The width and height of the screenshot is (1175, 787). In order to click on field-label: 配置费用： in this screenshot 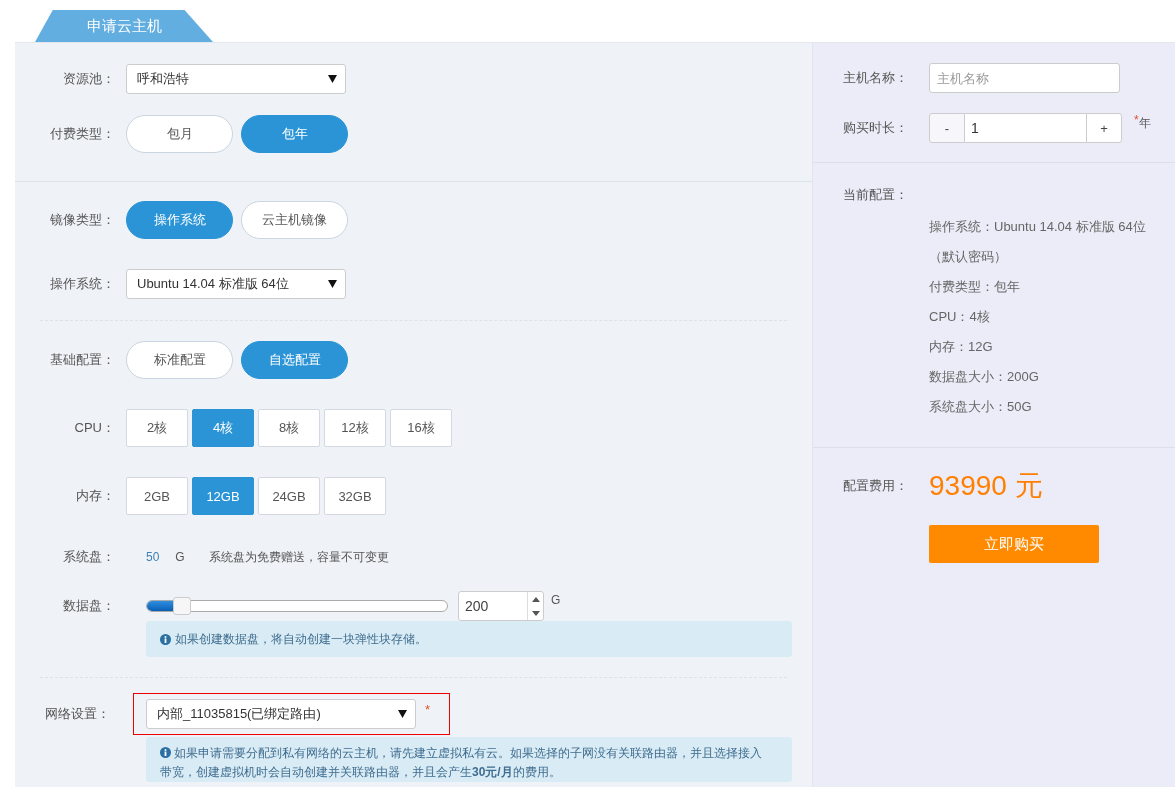, I will do `click(876, 486)`.